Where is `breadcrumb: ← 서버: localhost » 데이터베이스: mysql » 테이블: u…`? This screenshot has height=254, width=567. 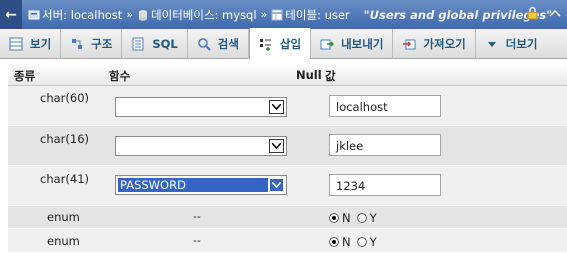 breadcrumb: ← 서버: localhost » 데이터베이스: mysql » 테이블: u… is located at coordinates (283, 14).